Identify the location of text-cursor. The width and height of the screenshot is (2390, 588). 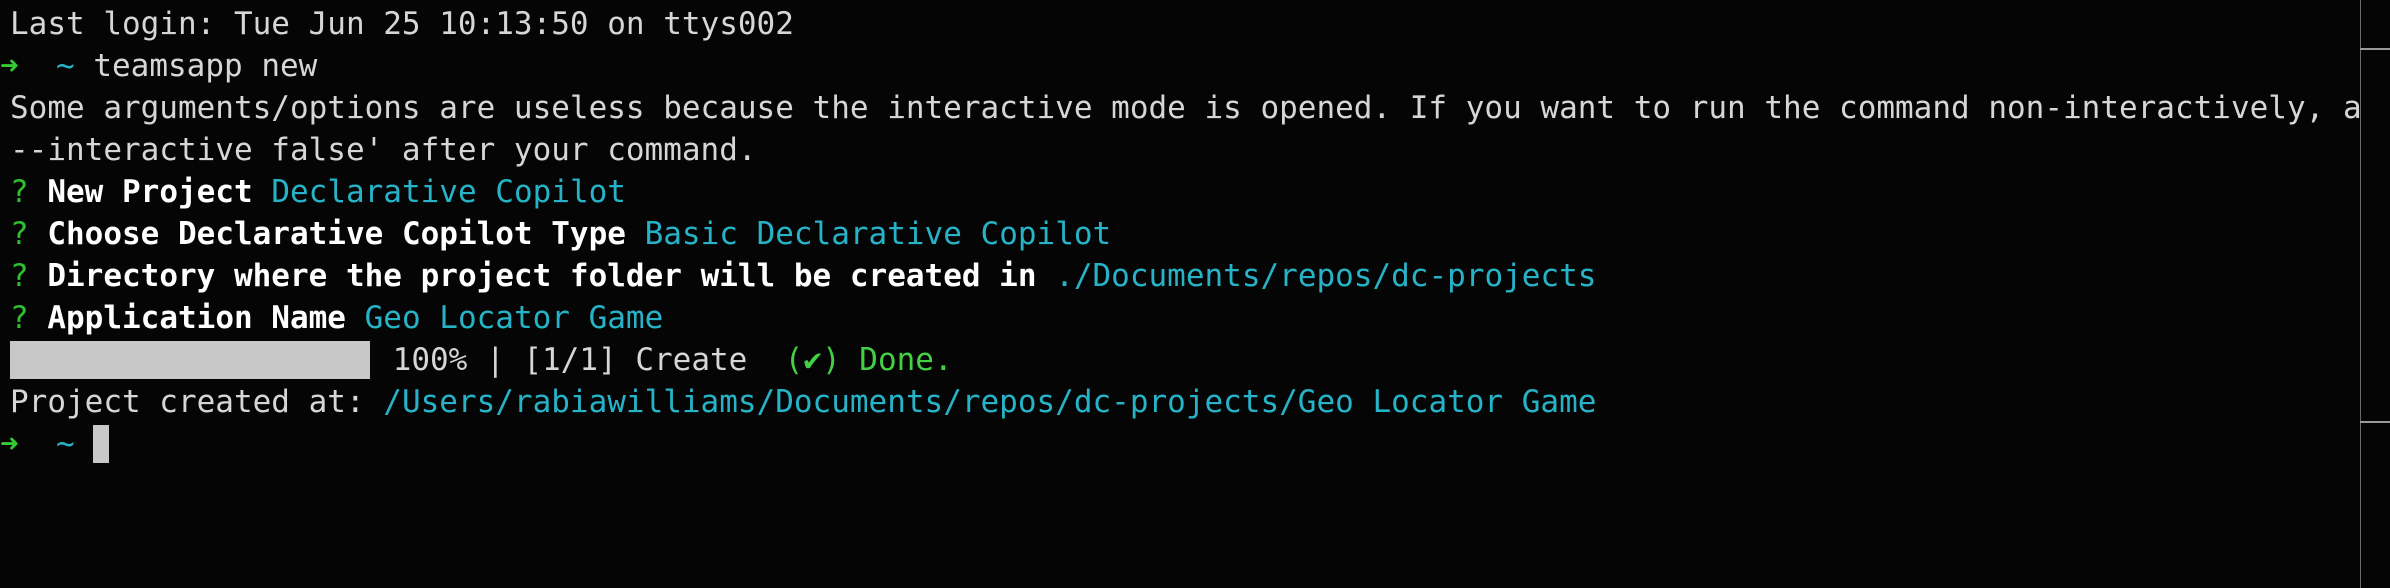
(101, 443).